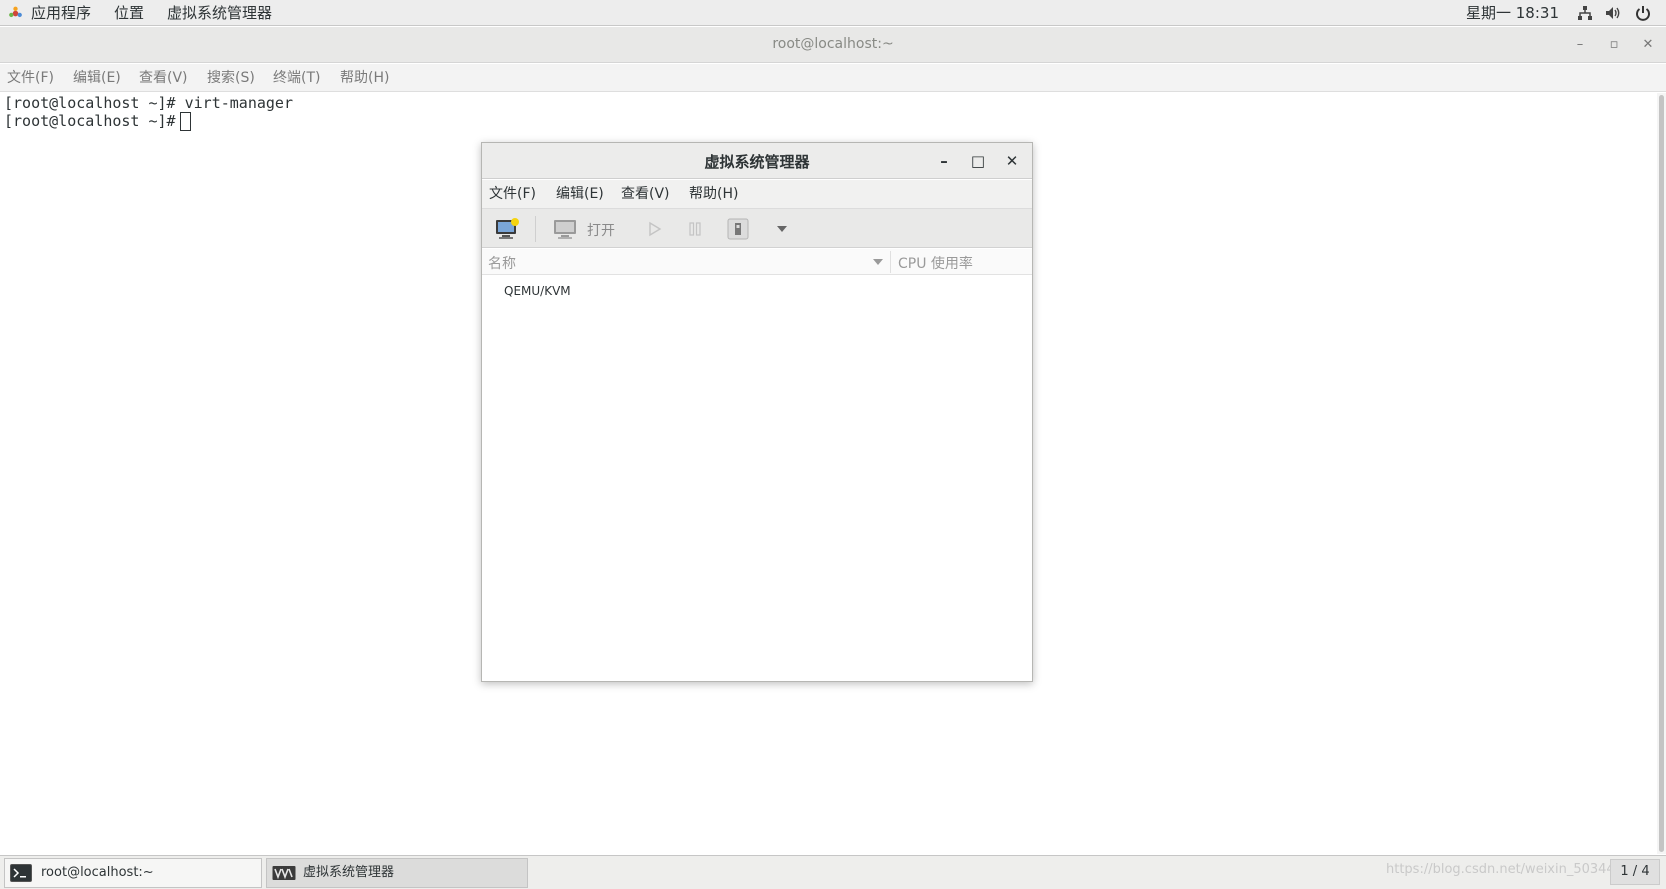 The height and width of the screenshot is (889, 1666). Describe the element at coordinates (757, 262) in the screenshot. I see `vm-list-header: 名称 CPU 使用率` at that location.